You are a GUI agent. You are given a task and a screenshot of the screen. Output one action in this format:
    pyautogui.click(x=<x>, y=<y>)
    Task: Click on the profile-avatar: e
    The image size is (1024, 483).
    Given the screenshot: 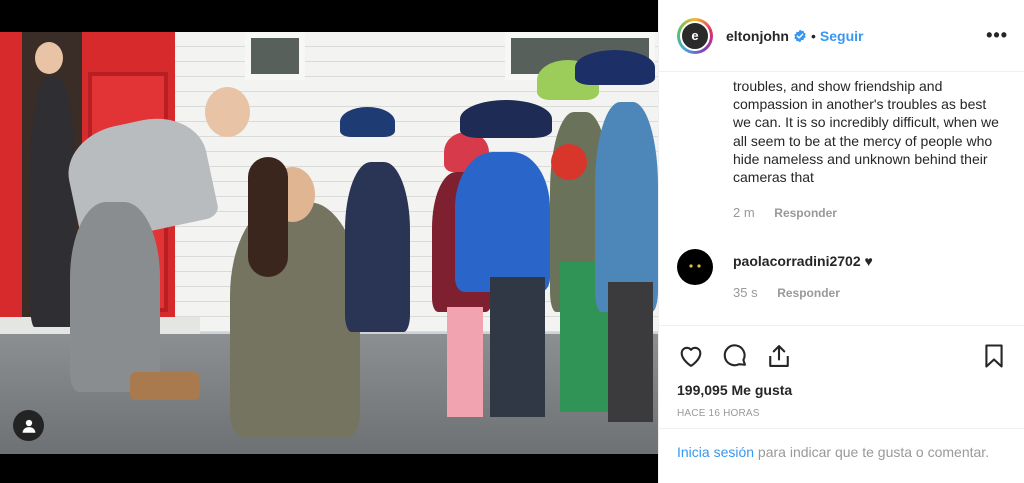 What is the action you would take?
    pyautogui.click(x=695, y=35)
    